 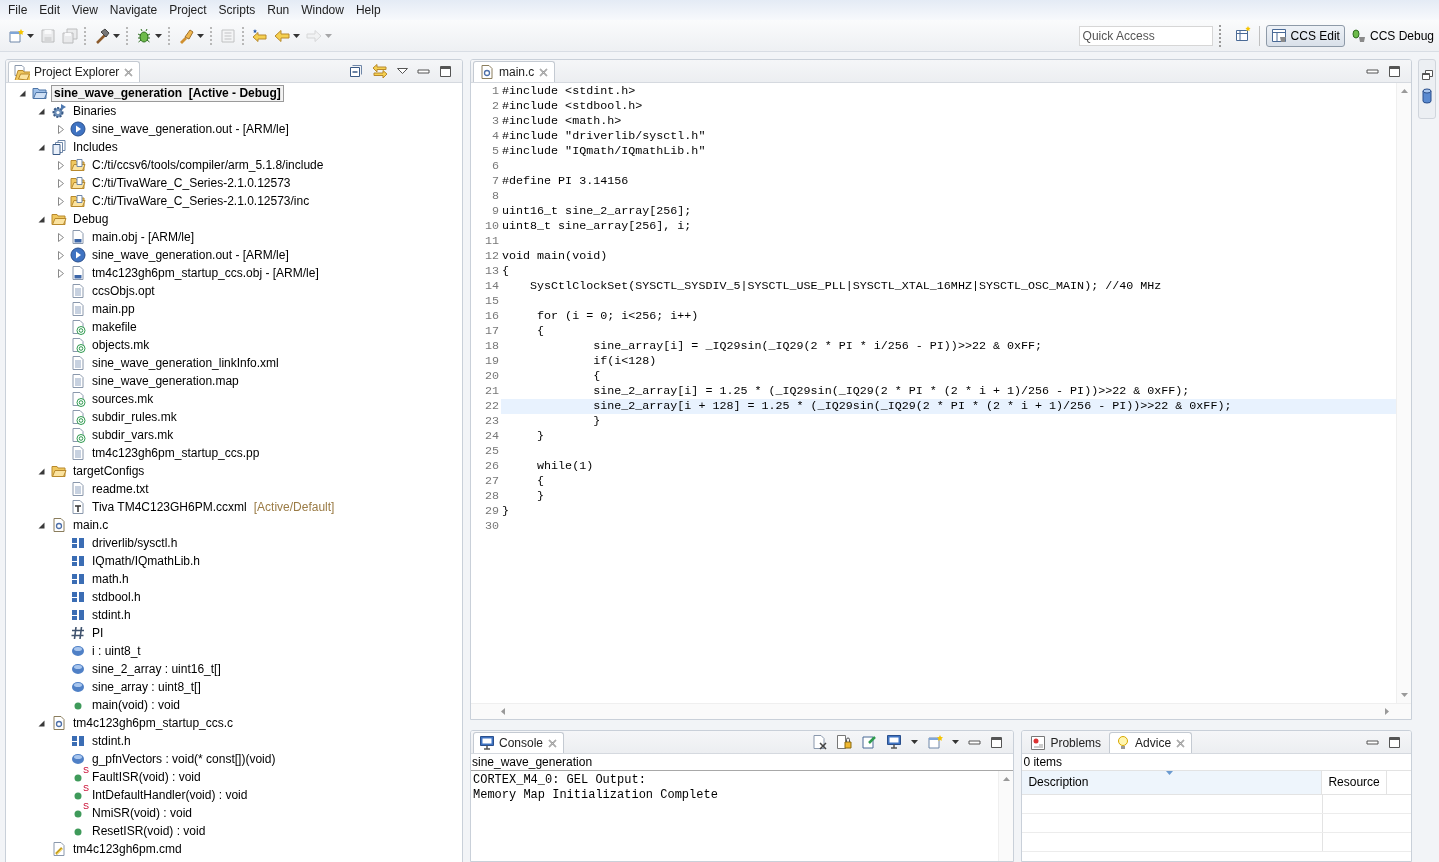 What do you see at coordinates (113, 309) in the screenshot?
I see `tree-item: main.pp` at bounding box center [113, 309].